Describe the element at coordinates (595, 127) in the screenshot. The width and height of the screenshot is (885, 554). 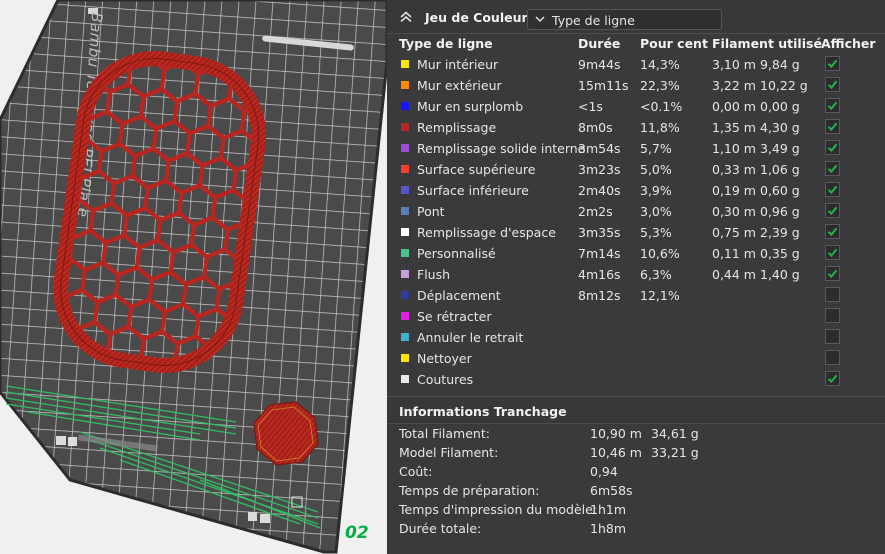
I see `line-type-duration: 8m0s` at that location.